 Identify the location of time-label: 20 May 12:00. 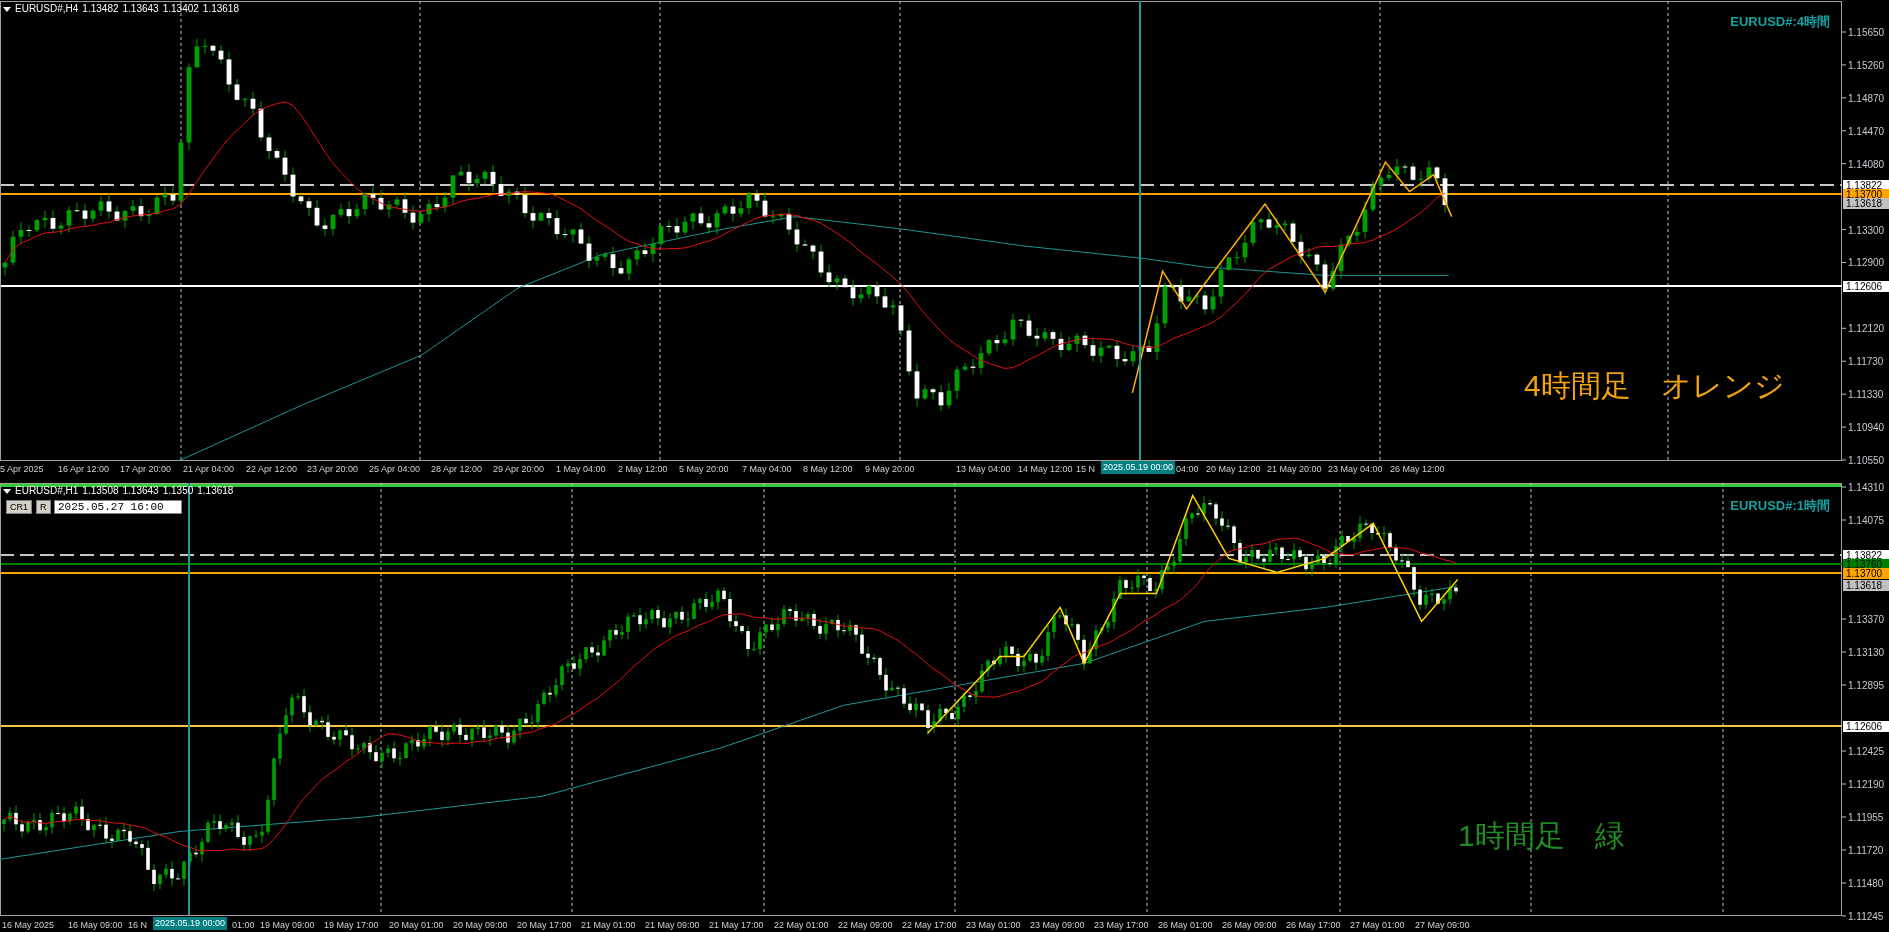
(1233, 469).